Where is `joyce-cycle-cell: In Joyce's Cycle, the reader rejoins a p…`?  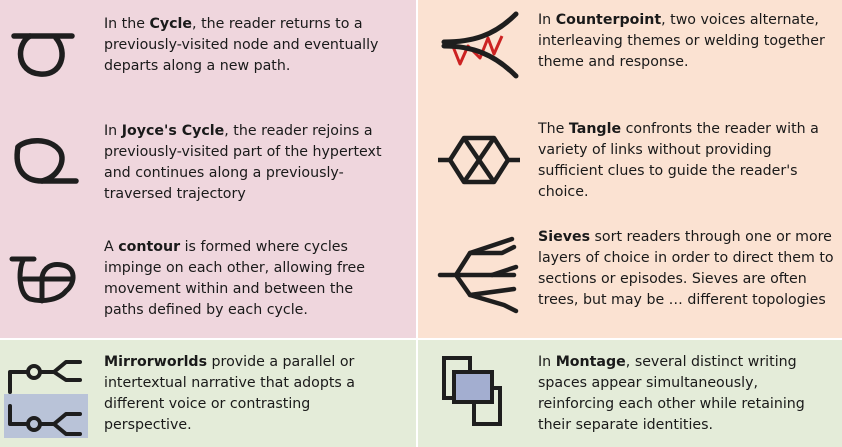
joyce-cycle-cell: In Joyce's Cycle, the reader rejoins a p… is located at coordinates (208, 169).